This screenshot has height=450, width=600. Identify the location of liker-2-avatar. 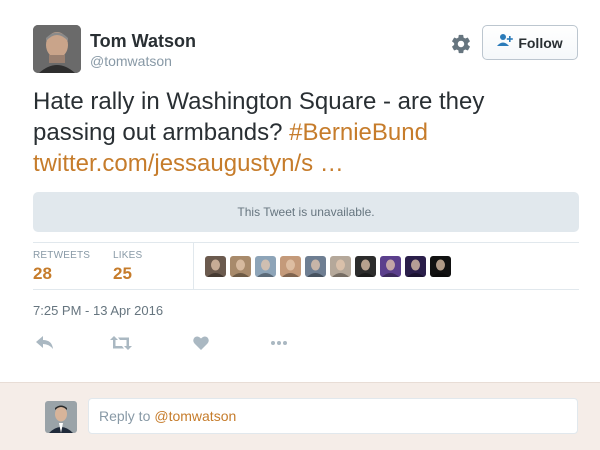
(240, 266).